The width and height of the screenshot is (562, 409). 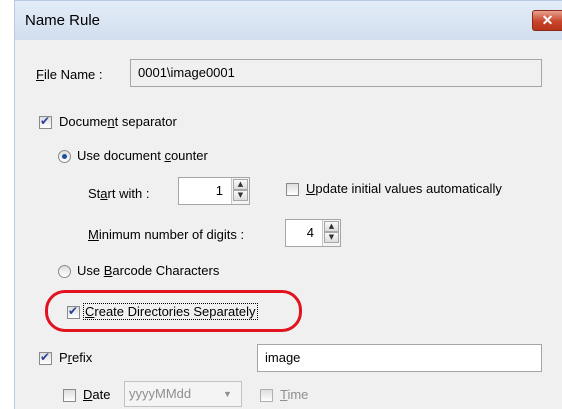 What do you see at coordinates (64, 156) in the screenshot?
I see `use-document-counter-radio` at bounding box center [64, 156].